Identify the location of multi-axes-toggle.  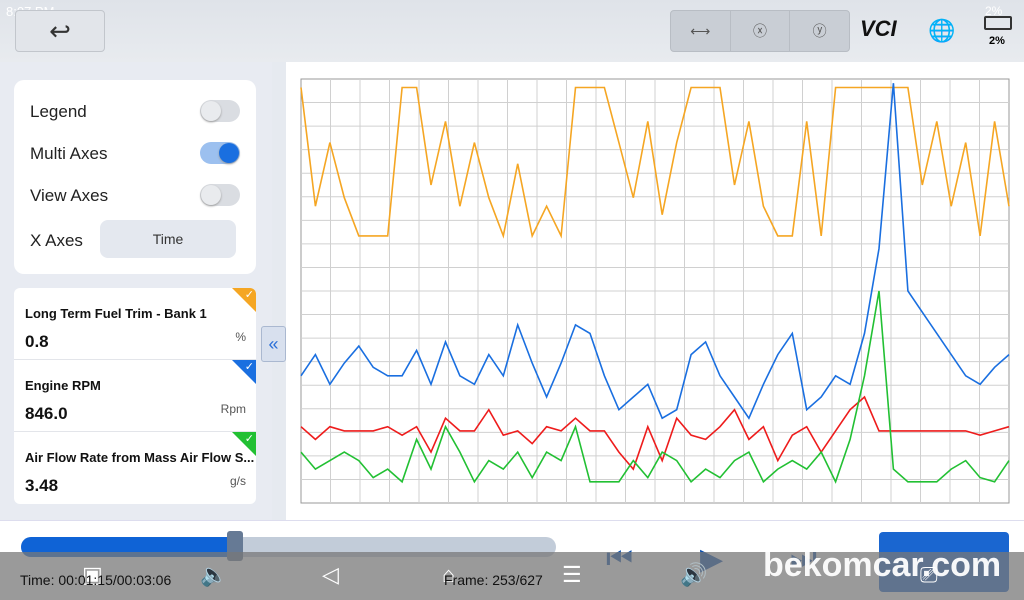
(220, 153).